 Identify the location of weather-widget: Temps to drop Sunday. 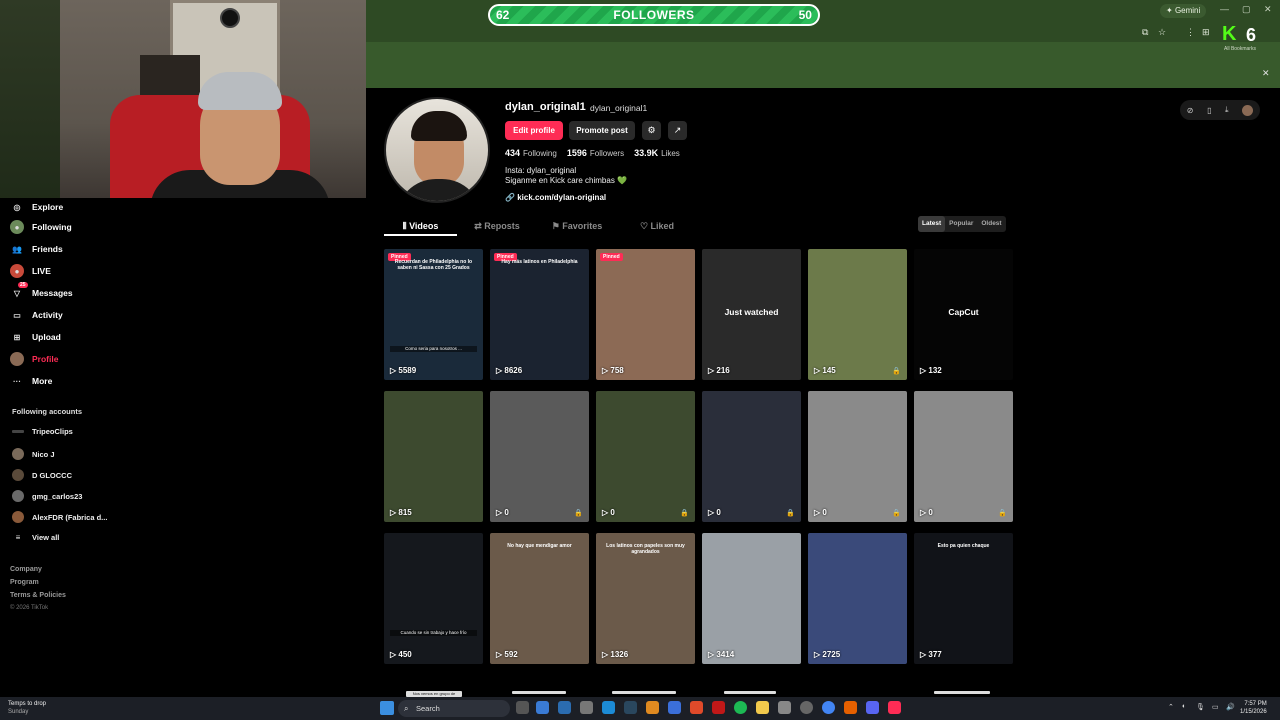
(27, 708).